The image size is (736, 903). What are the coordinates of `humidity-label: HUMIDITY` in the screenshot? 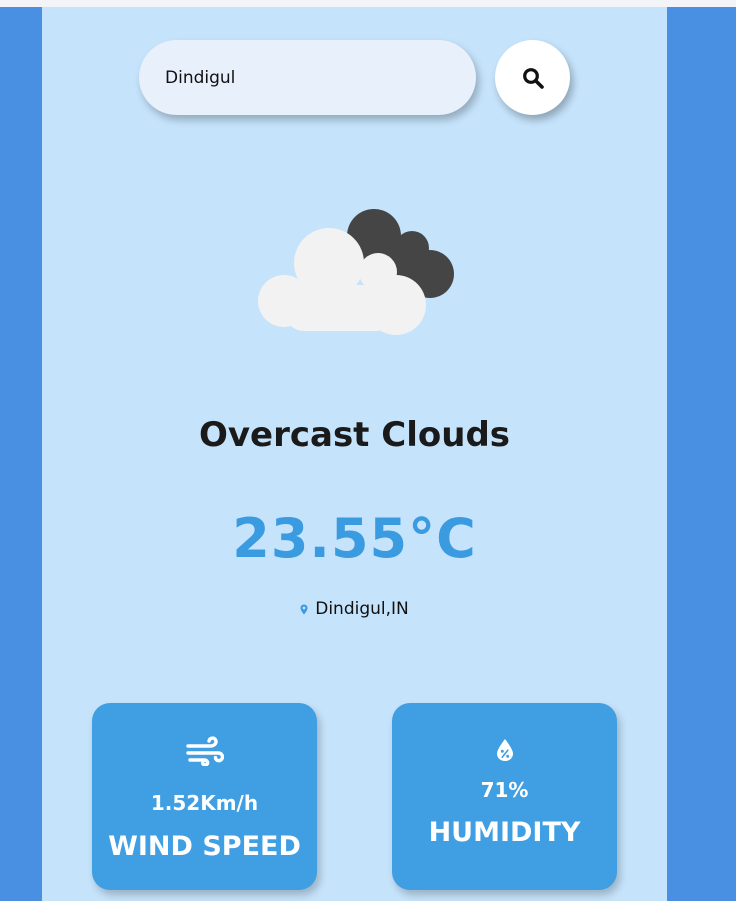 It's located at (504, 832).